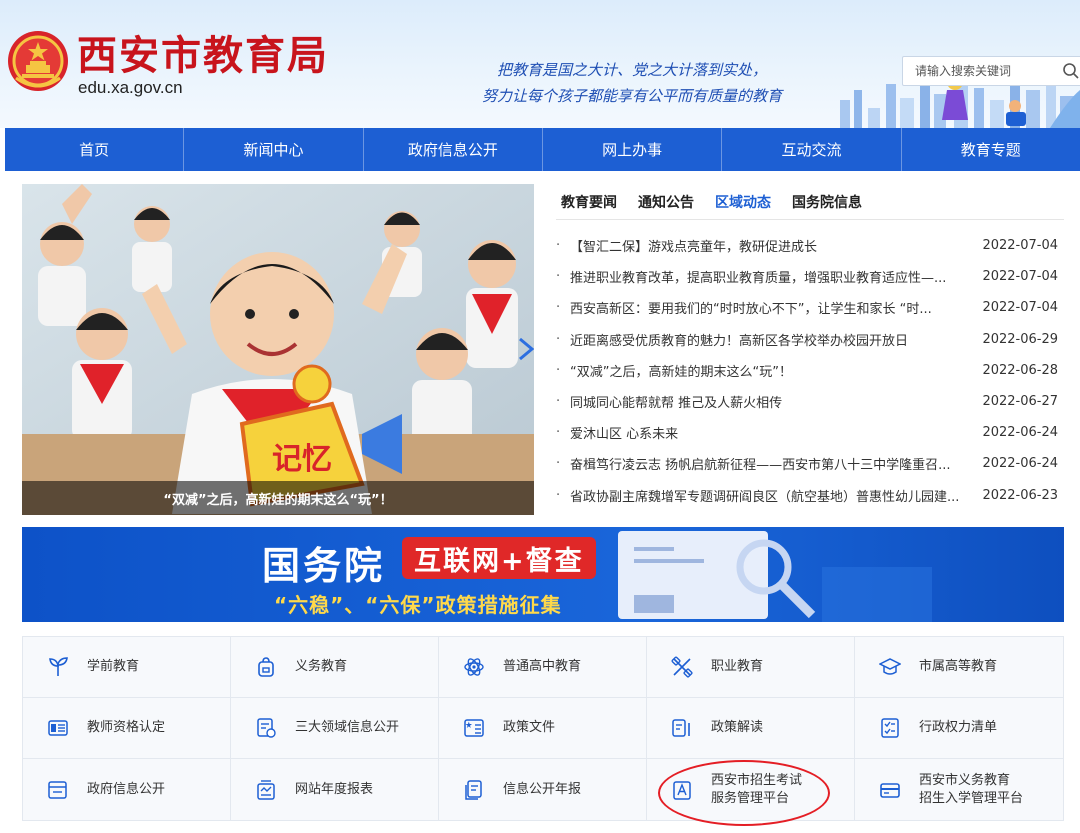 The height and width of the screenshot is (833, 1080). I want to click on tab-education-news: 教育要闻, so click(589, 202).